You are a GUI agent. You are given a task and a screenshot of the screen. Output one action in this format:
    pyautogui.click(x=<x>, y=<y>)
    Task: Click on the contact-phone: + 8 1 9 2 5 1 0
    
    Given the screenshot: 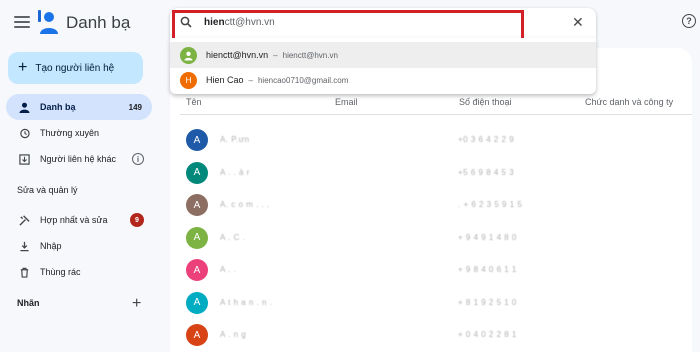 What is the action you would take?
    pyautogui.click(x=487, y=302)
    